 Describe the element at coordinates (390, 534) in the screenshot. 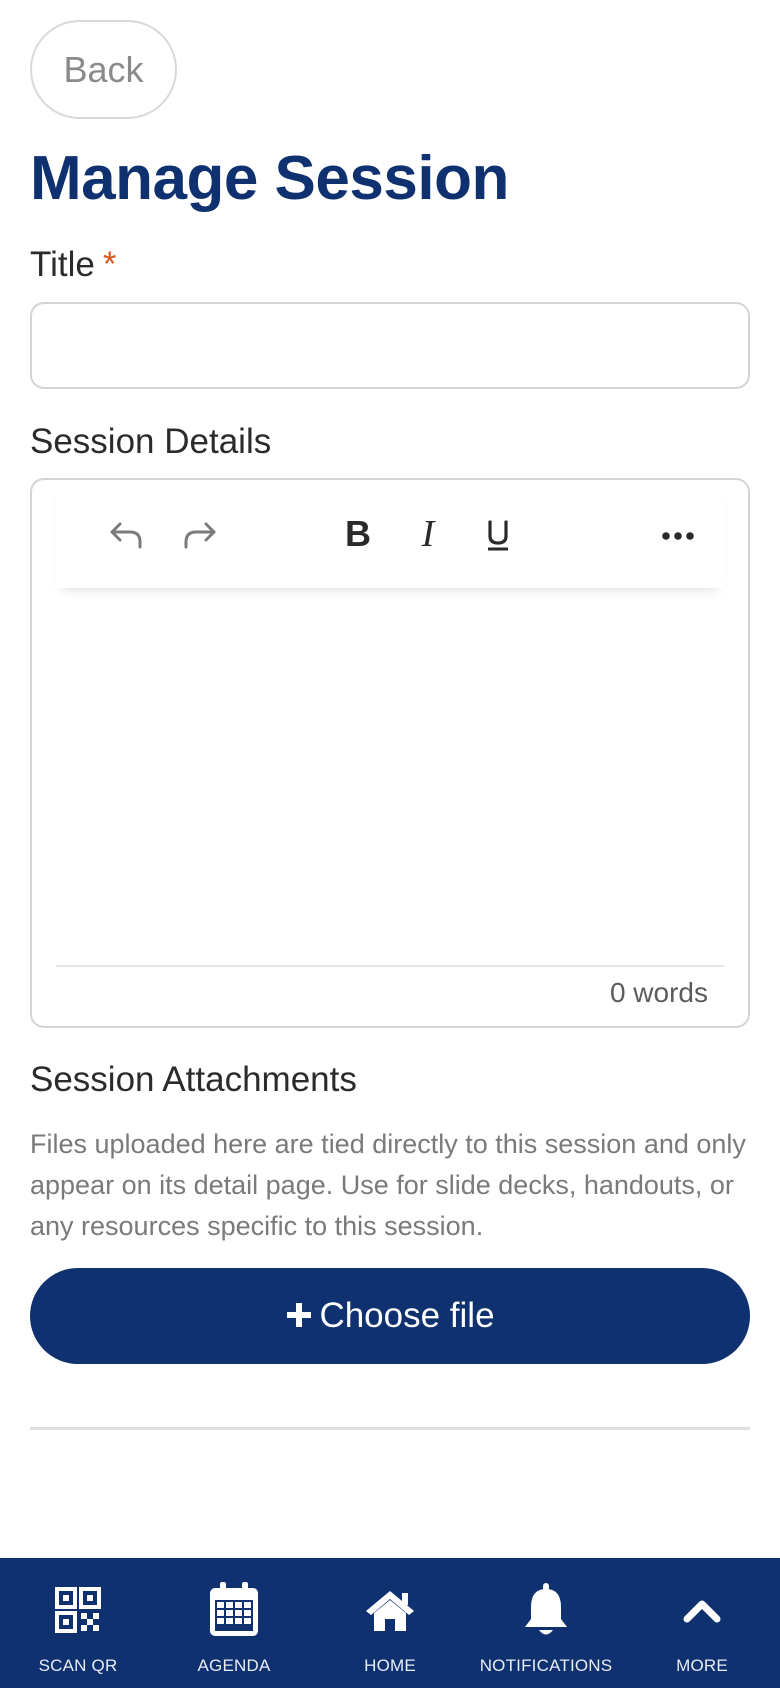

I see `editor-toolbar: B I` at that location.